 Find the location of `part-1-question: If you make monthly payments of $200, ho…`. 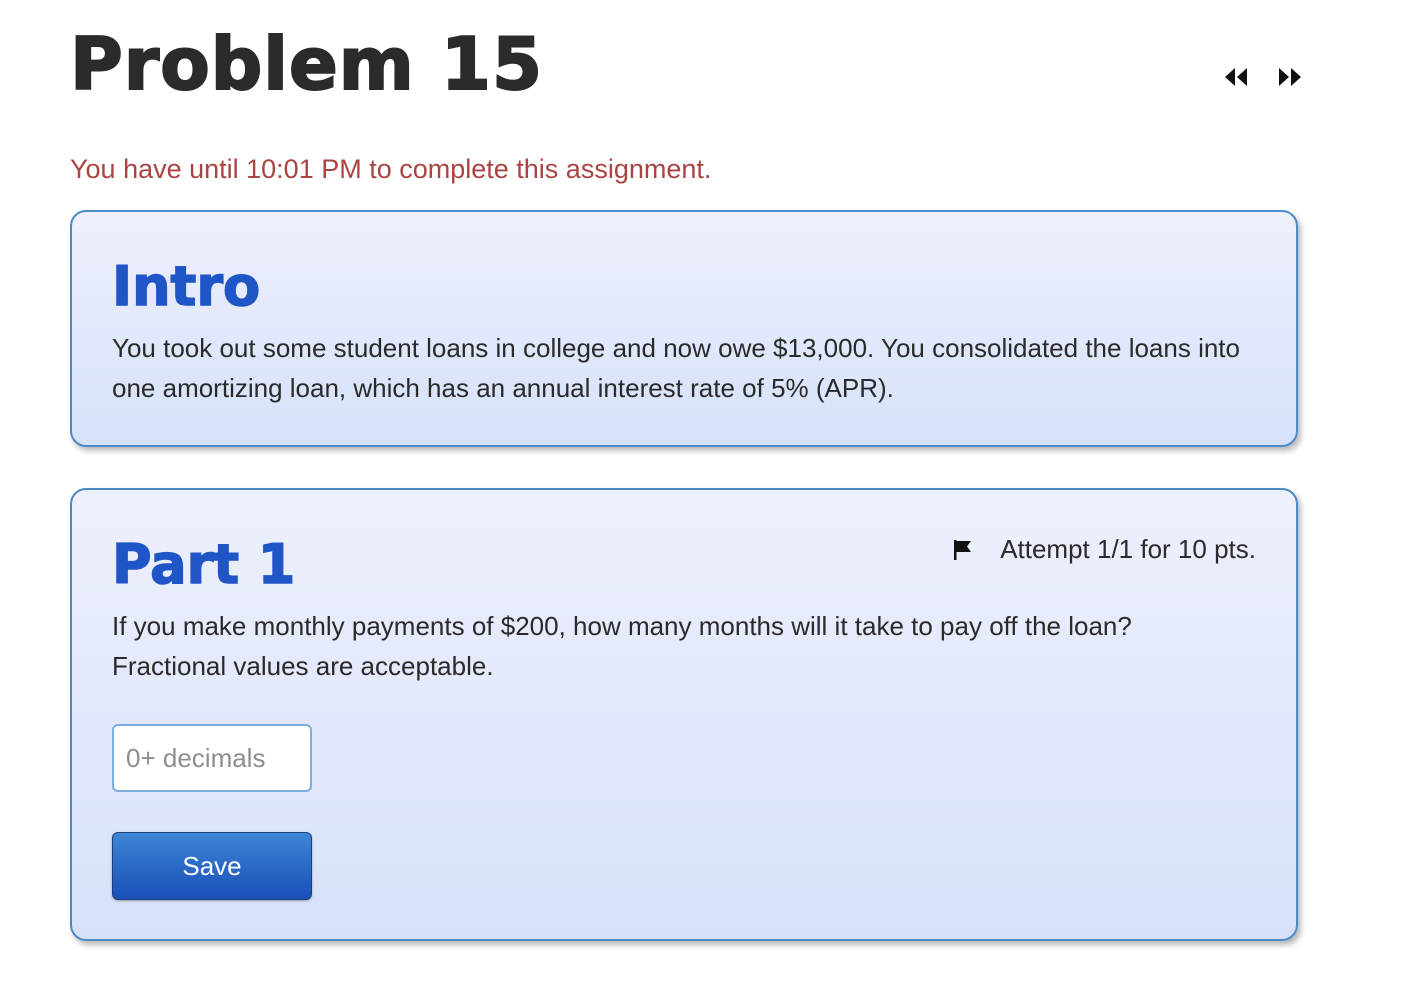

part-1-question: If you make monthly payments of $200, ho… is located at coordinates (622, 646).